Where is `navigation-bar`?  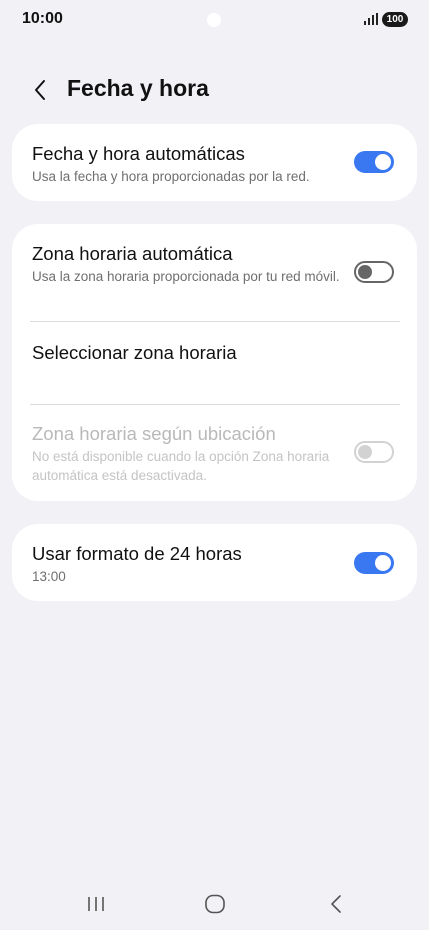
navigation-bar is located at coordinates (214, 904).